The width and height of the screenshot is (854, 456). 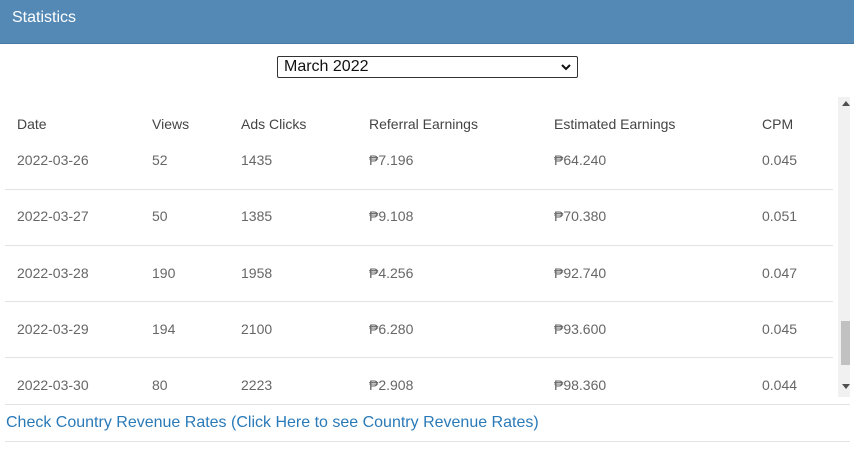 I want to click on cell-cpm: 0.051, so click(x=780, y=216).